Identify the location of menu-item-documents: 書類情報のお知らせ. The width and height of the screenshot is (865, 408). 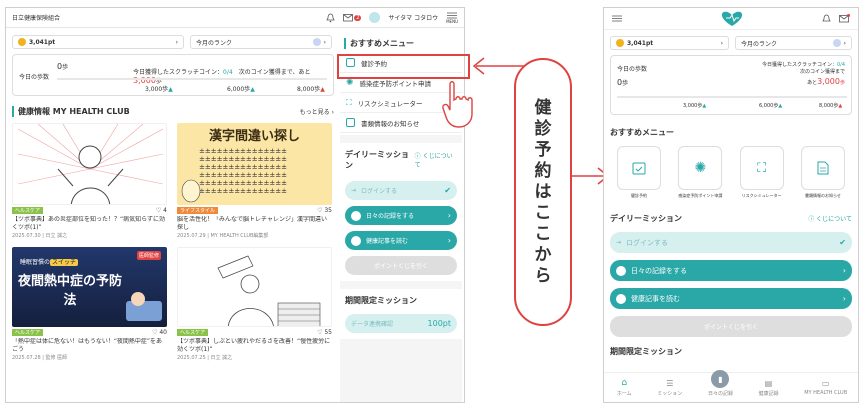
(823, 172).